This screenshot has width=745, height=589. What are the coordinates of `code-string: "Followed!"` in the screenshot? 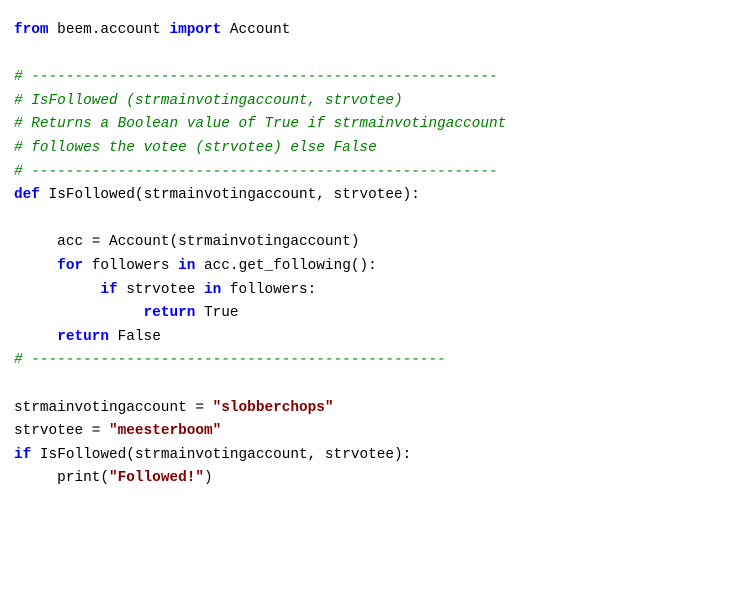 It's located at (156, 478).